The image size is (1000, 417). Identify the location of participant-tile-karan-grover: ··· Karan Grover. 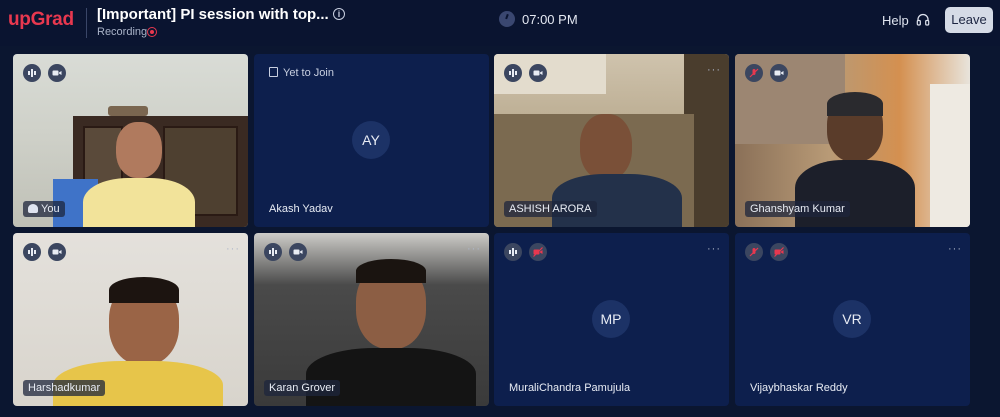
(371, 319).